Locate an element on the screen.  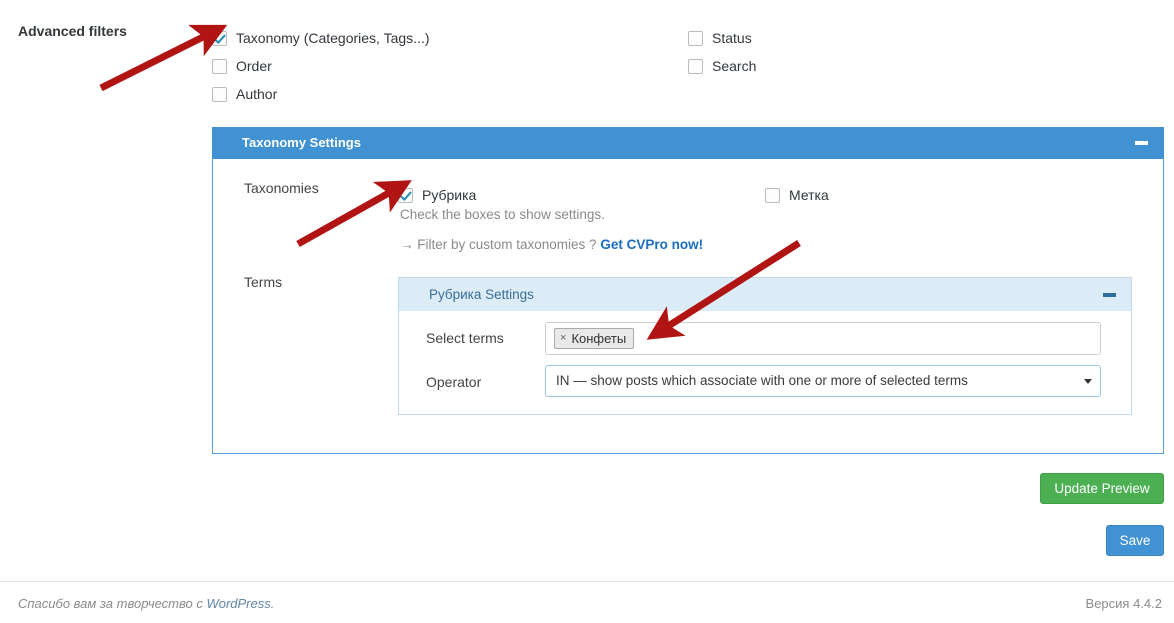
checkbox-row-author: Author is located at coordinates (321, 94).